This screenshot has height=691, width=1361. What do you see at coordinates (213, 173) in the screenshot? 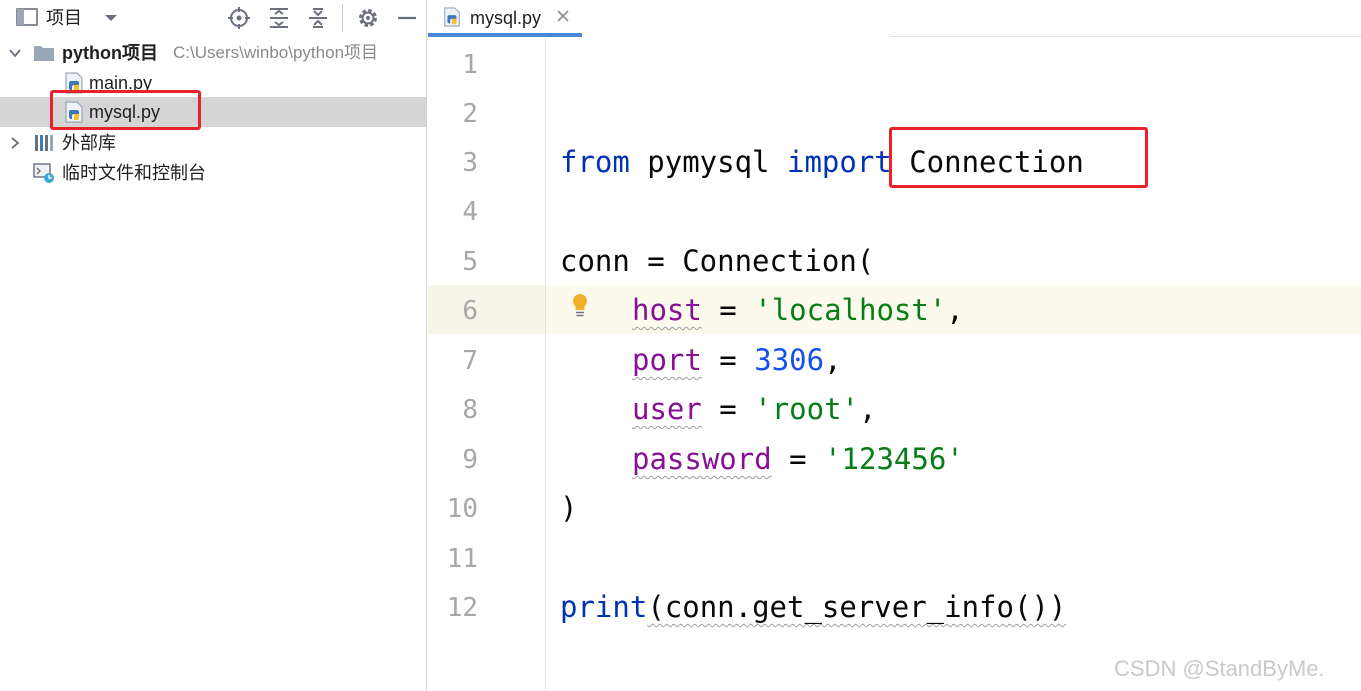
I see `tree-item-scratches: 临时文件和控制台` at bounding box center [213, 173].